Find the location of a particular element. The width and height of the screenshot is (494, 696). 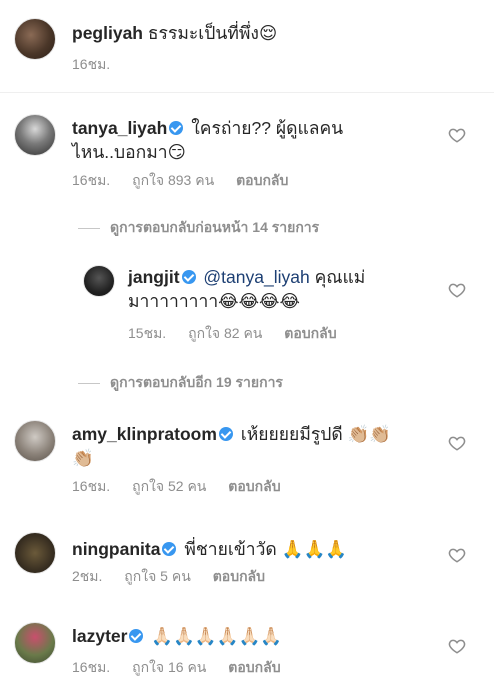

comment-text: amy_klinpratoom เห้ยยยยมีรูปดี 👏🏼👏🏼 👏🏼 is located at coordinates (257, 446).